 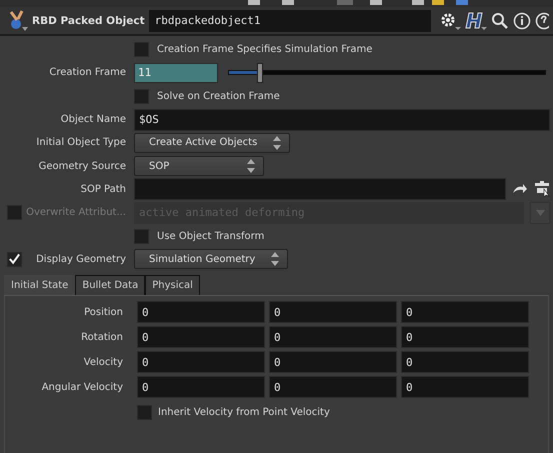 I want to click on node-chooser-icon, so click(x=542, y=189).